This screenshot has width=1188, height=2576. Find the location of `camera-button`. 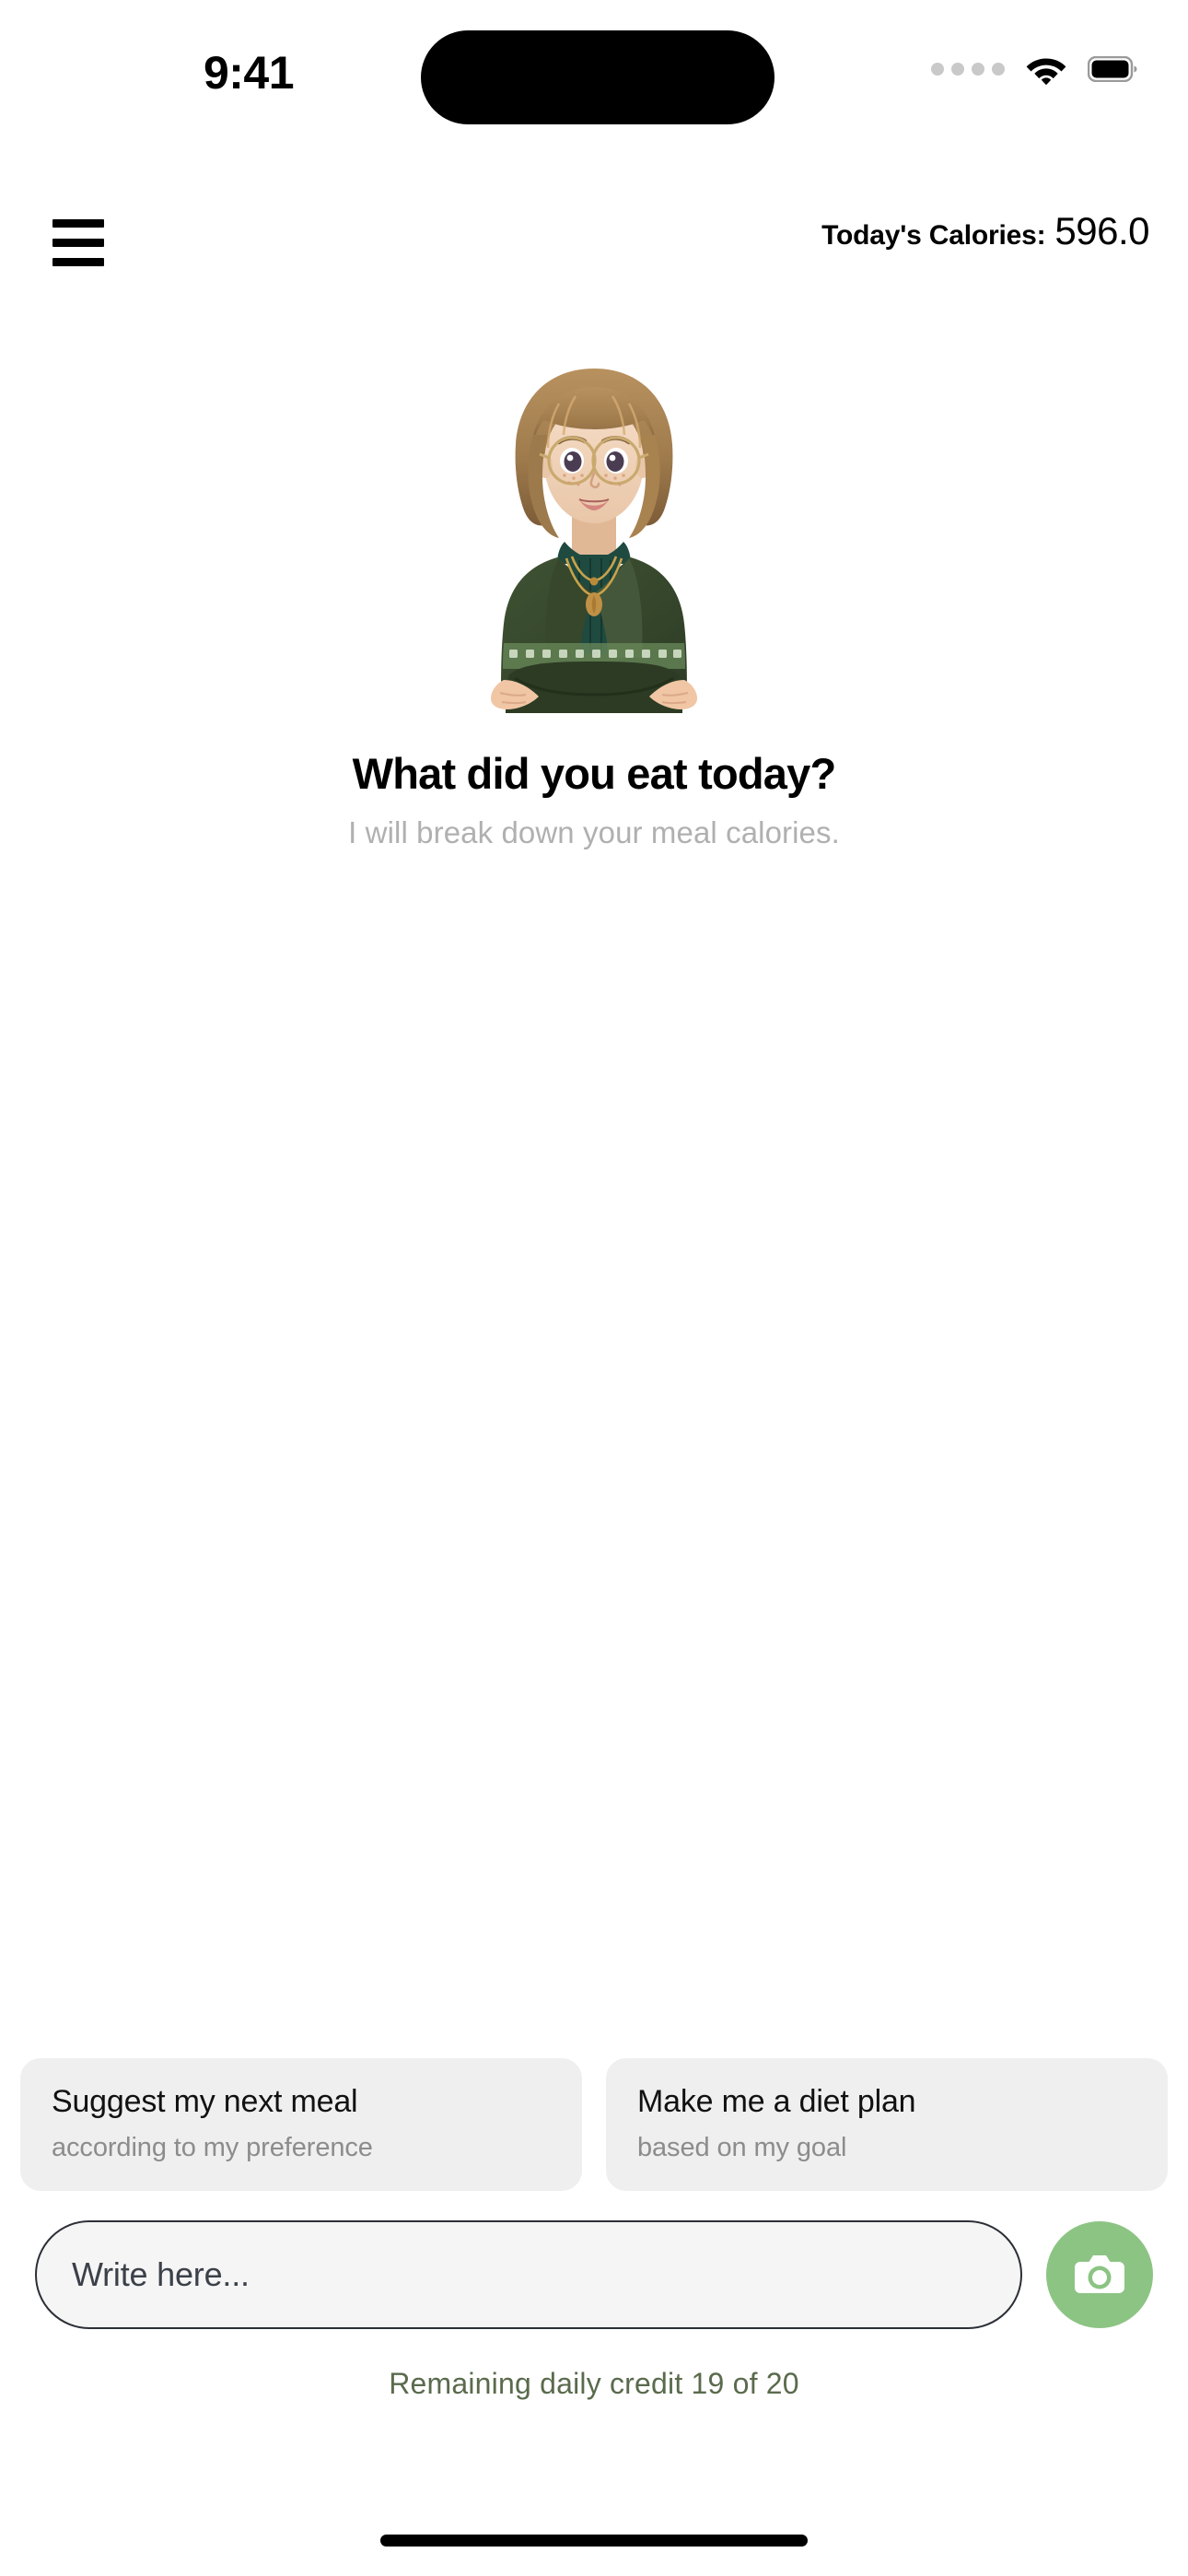

camera-button is located at coordinates (1099, 2274).